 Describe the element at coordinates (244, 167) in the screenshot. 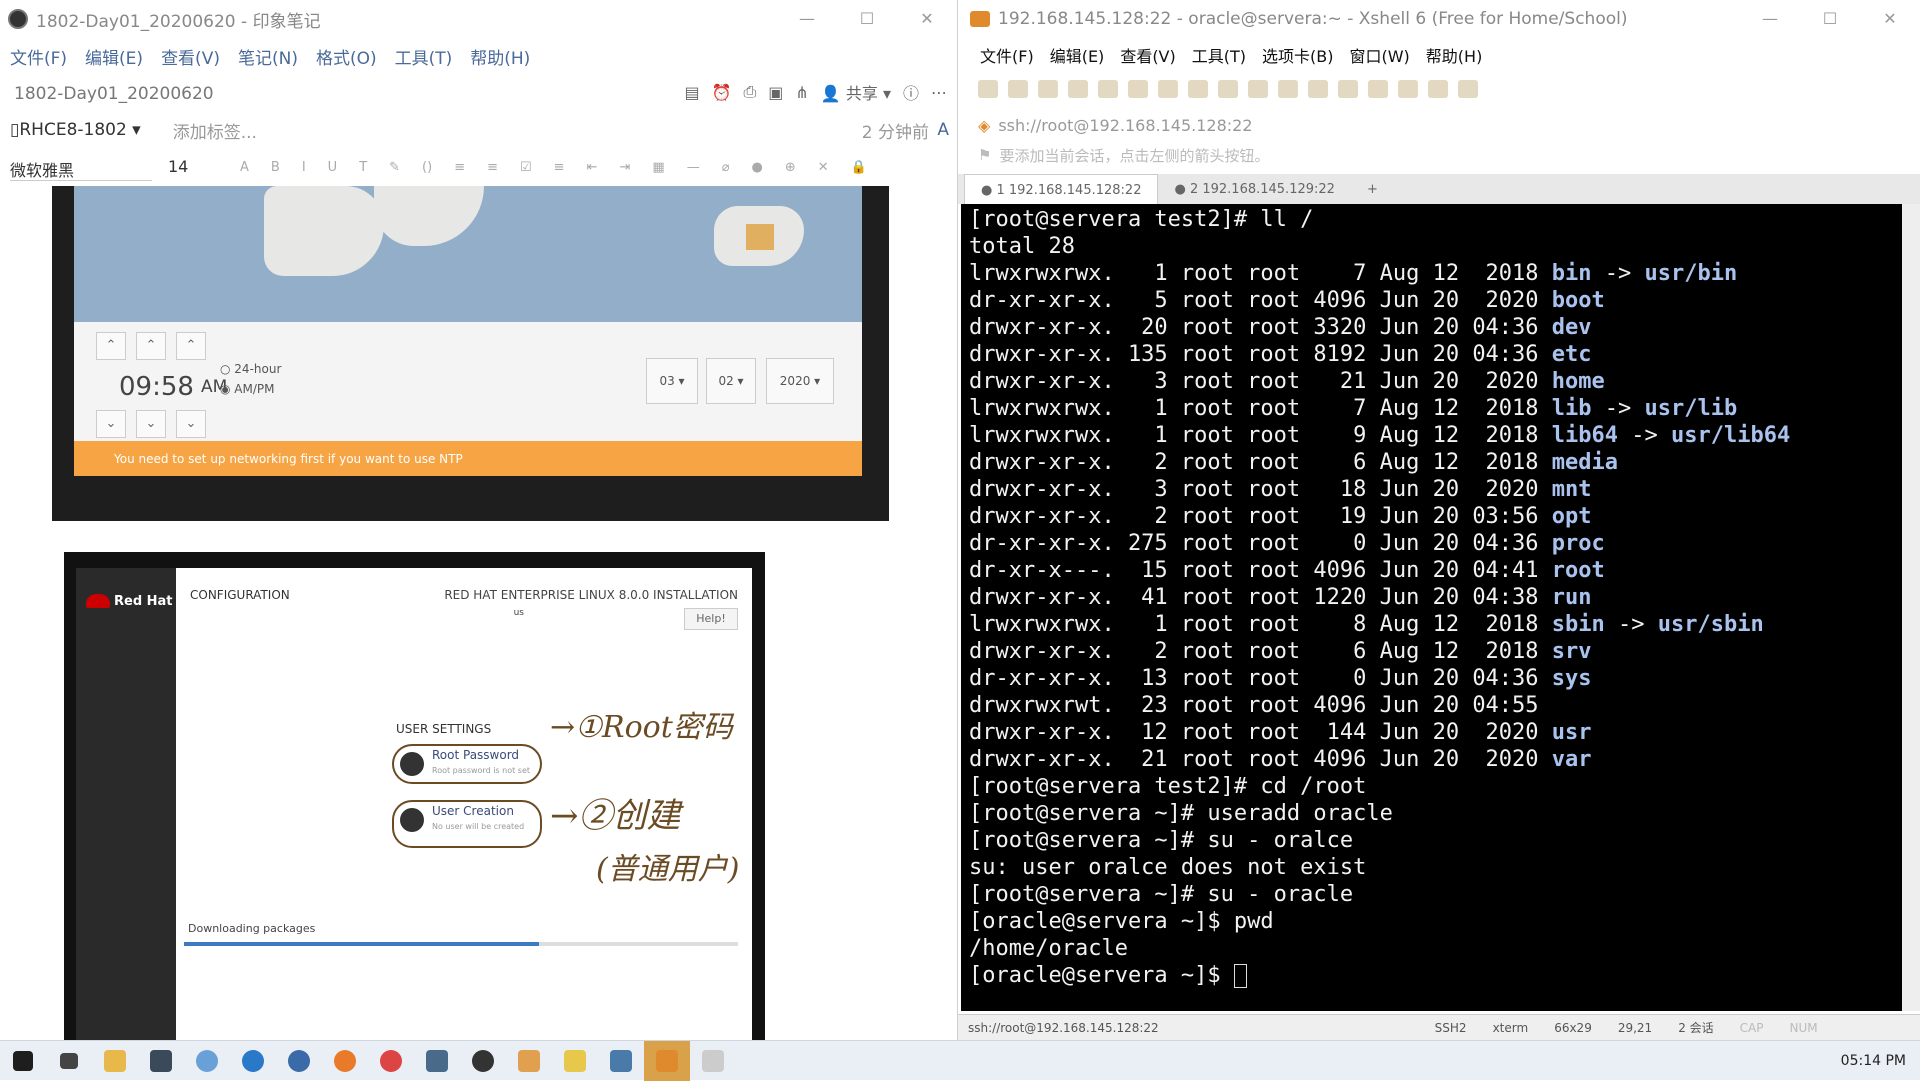

I see `text-color-icon: A` at that location.